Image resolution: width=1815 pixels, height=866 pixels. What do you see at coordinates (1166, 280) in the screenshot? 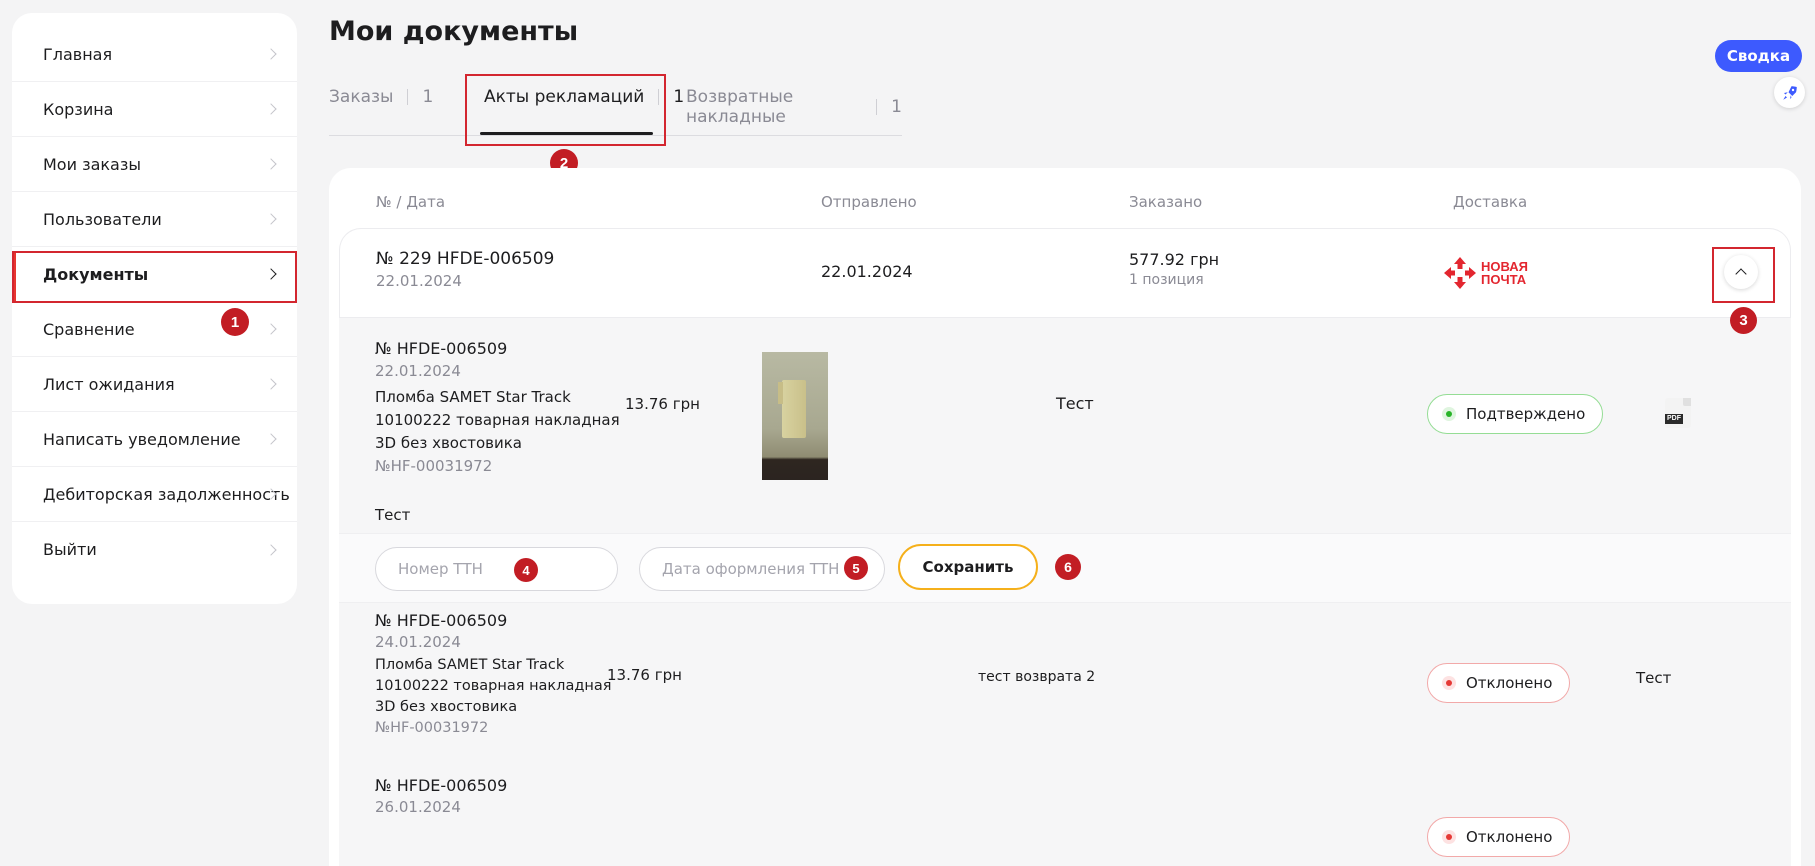
I see `order-positions: 1 позиция` at bounding box center [1166, 280].